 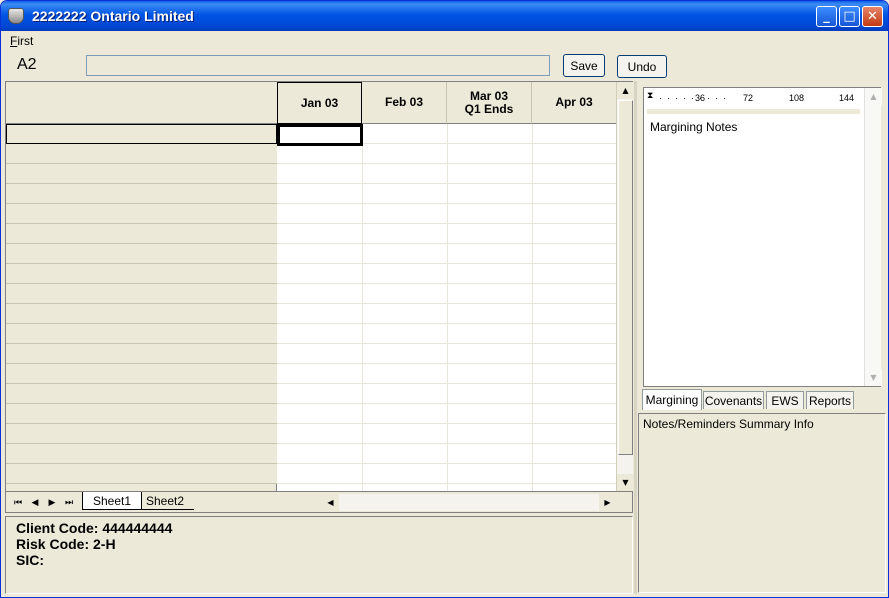 What do you see at coordinates (785, 400) in the screenshot?
I see `tab-ews: EWS` at bounding box center [785, 400].